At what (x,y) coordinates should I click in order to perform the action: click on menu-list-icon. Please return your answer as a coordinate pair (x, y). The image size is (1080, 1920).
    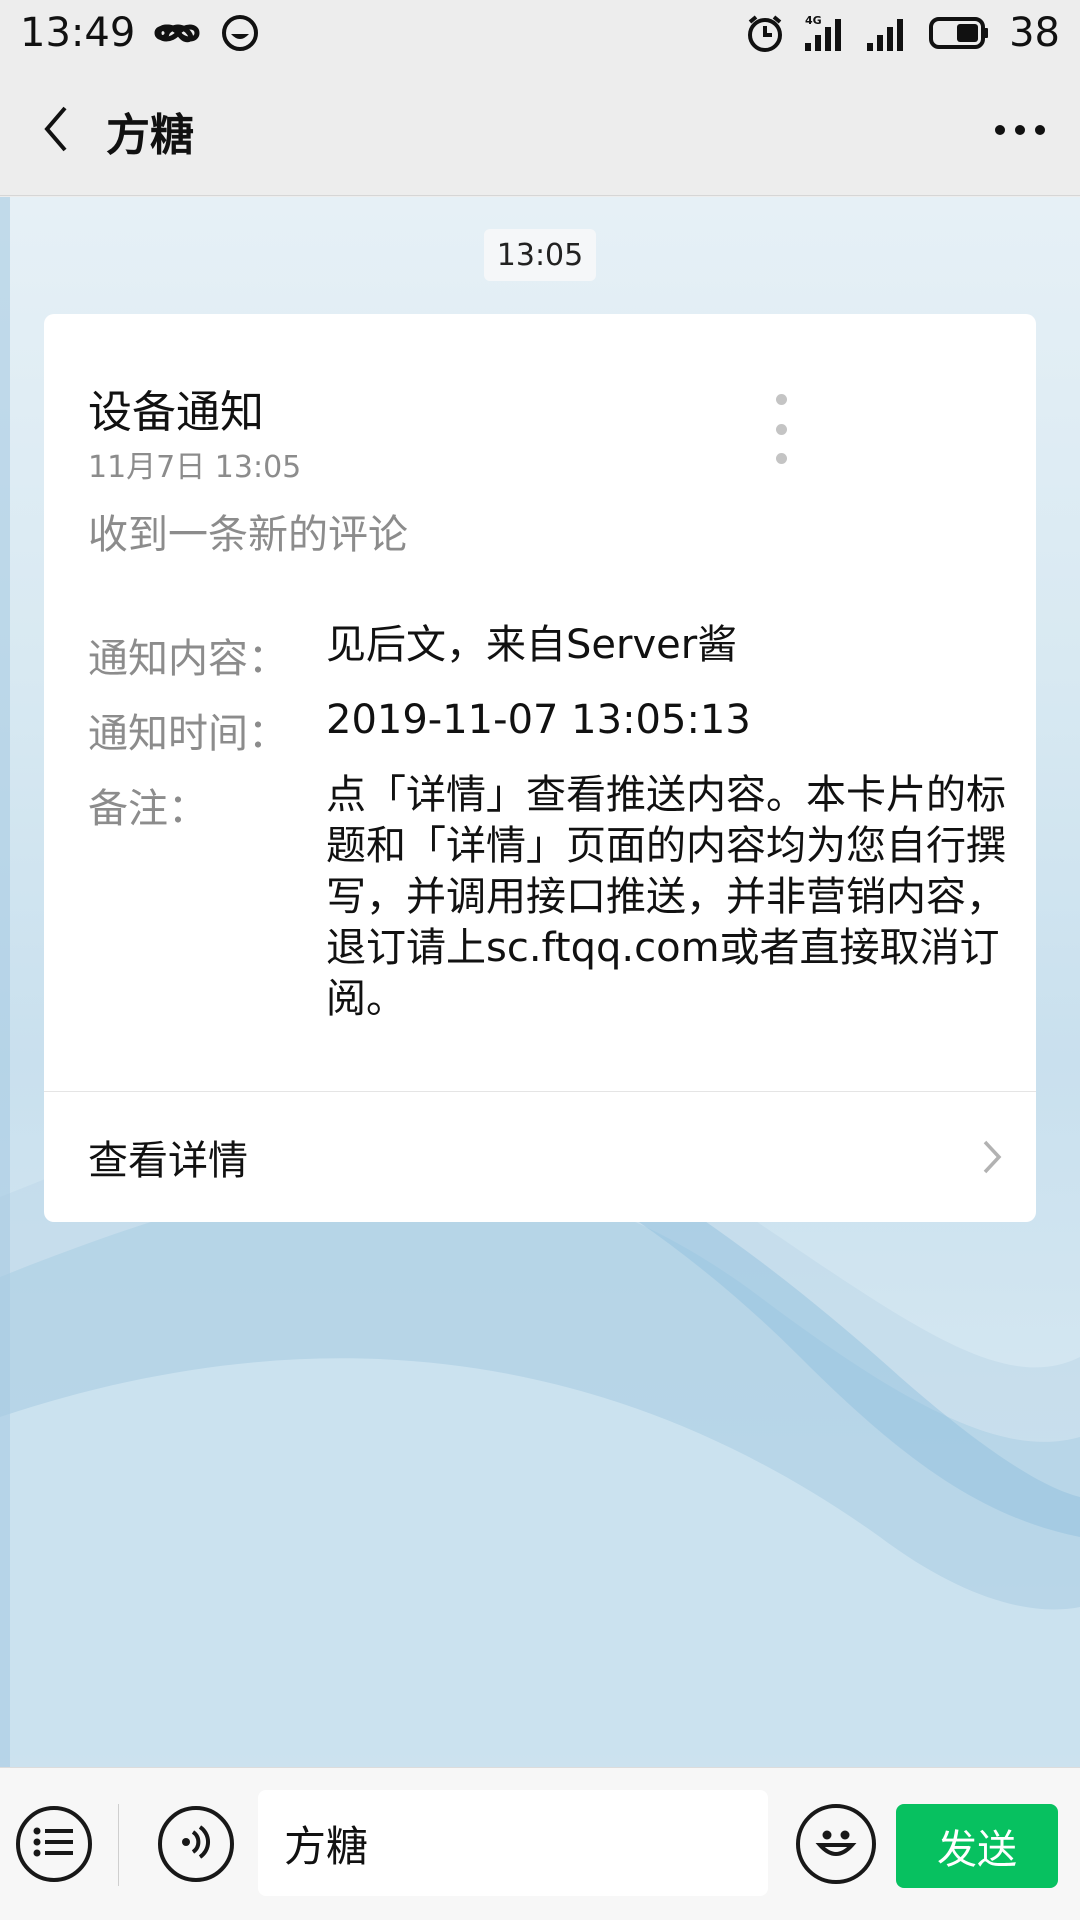
    Looking at the image, I should click on (54, 1844).